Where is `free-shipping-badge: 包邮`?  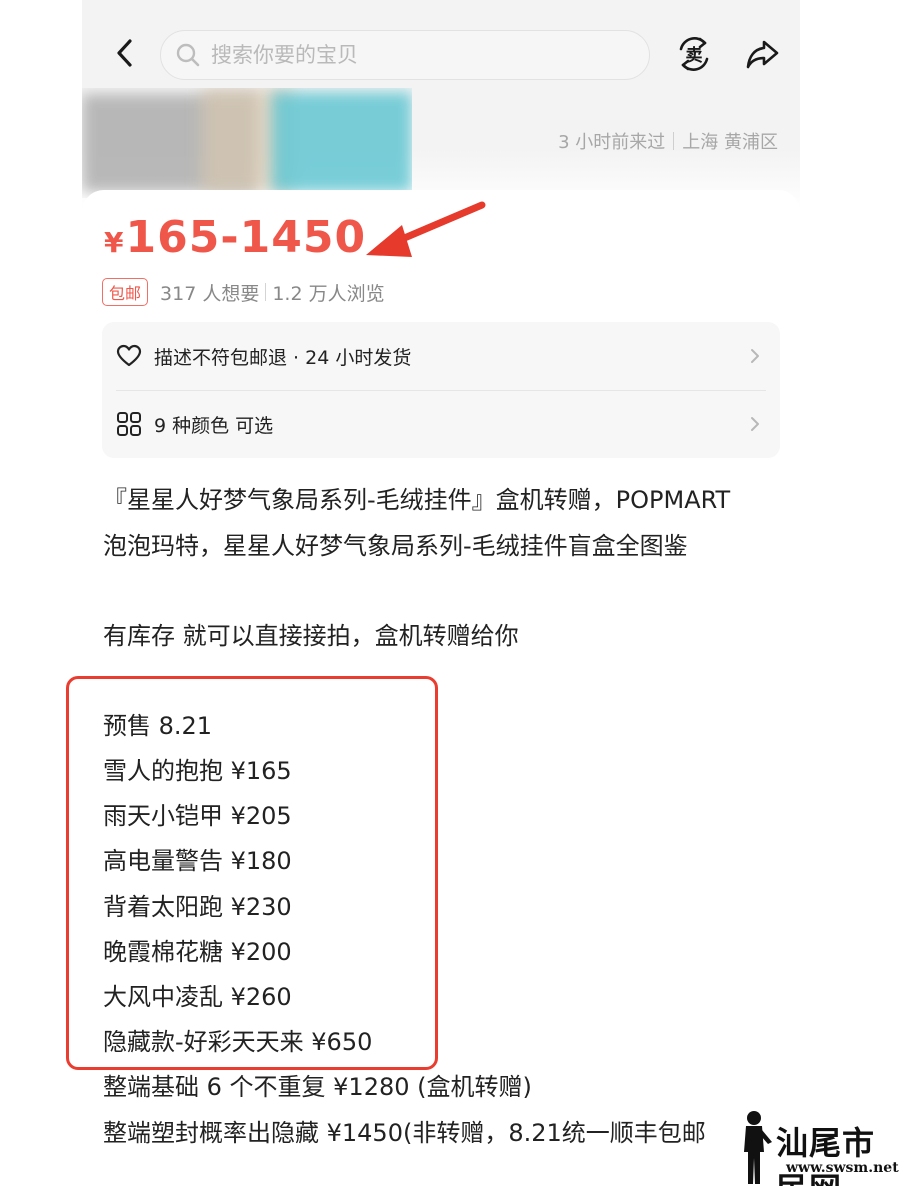
free-shipping-badge: 包邮 is located at coordinates (125, 292).